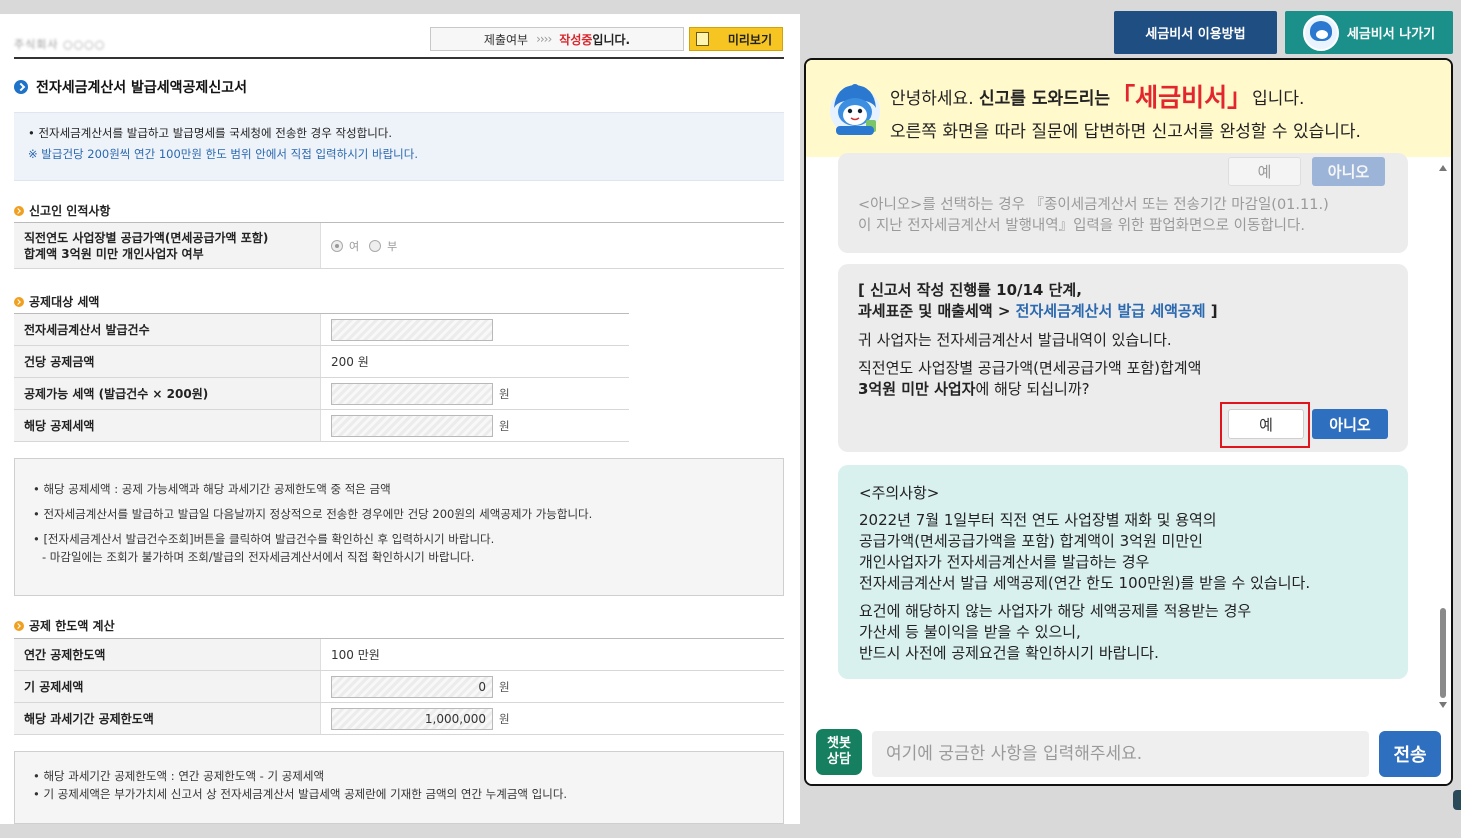 This screenshot has height=838, width=1461. Describe the element at coordinates (899, 493) in the screenshot. I see `caution-title: <주의사항>` at that location.